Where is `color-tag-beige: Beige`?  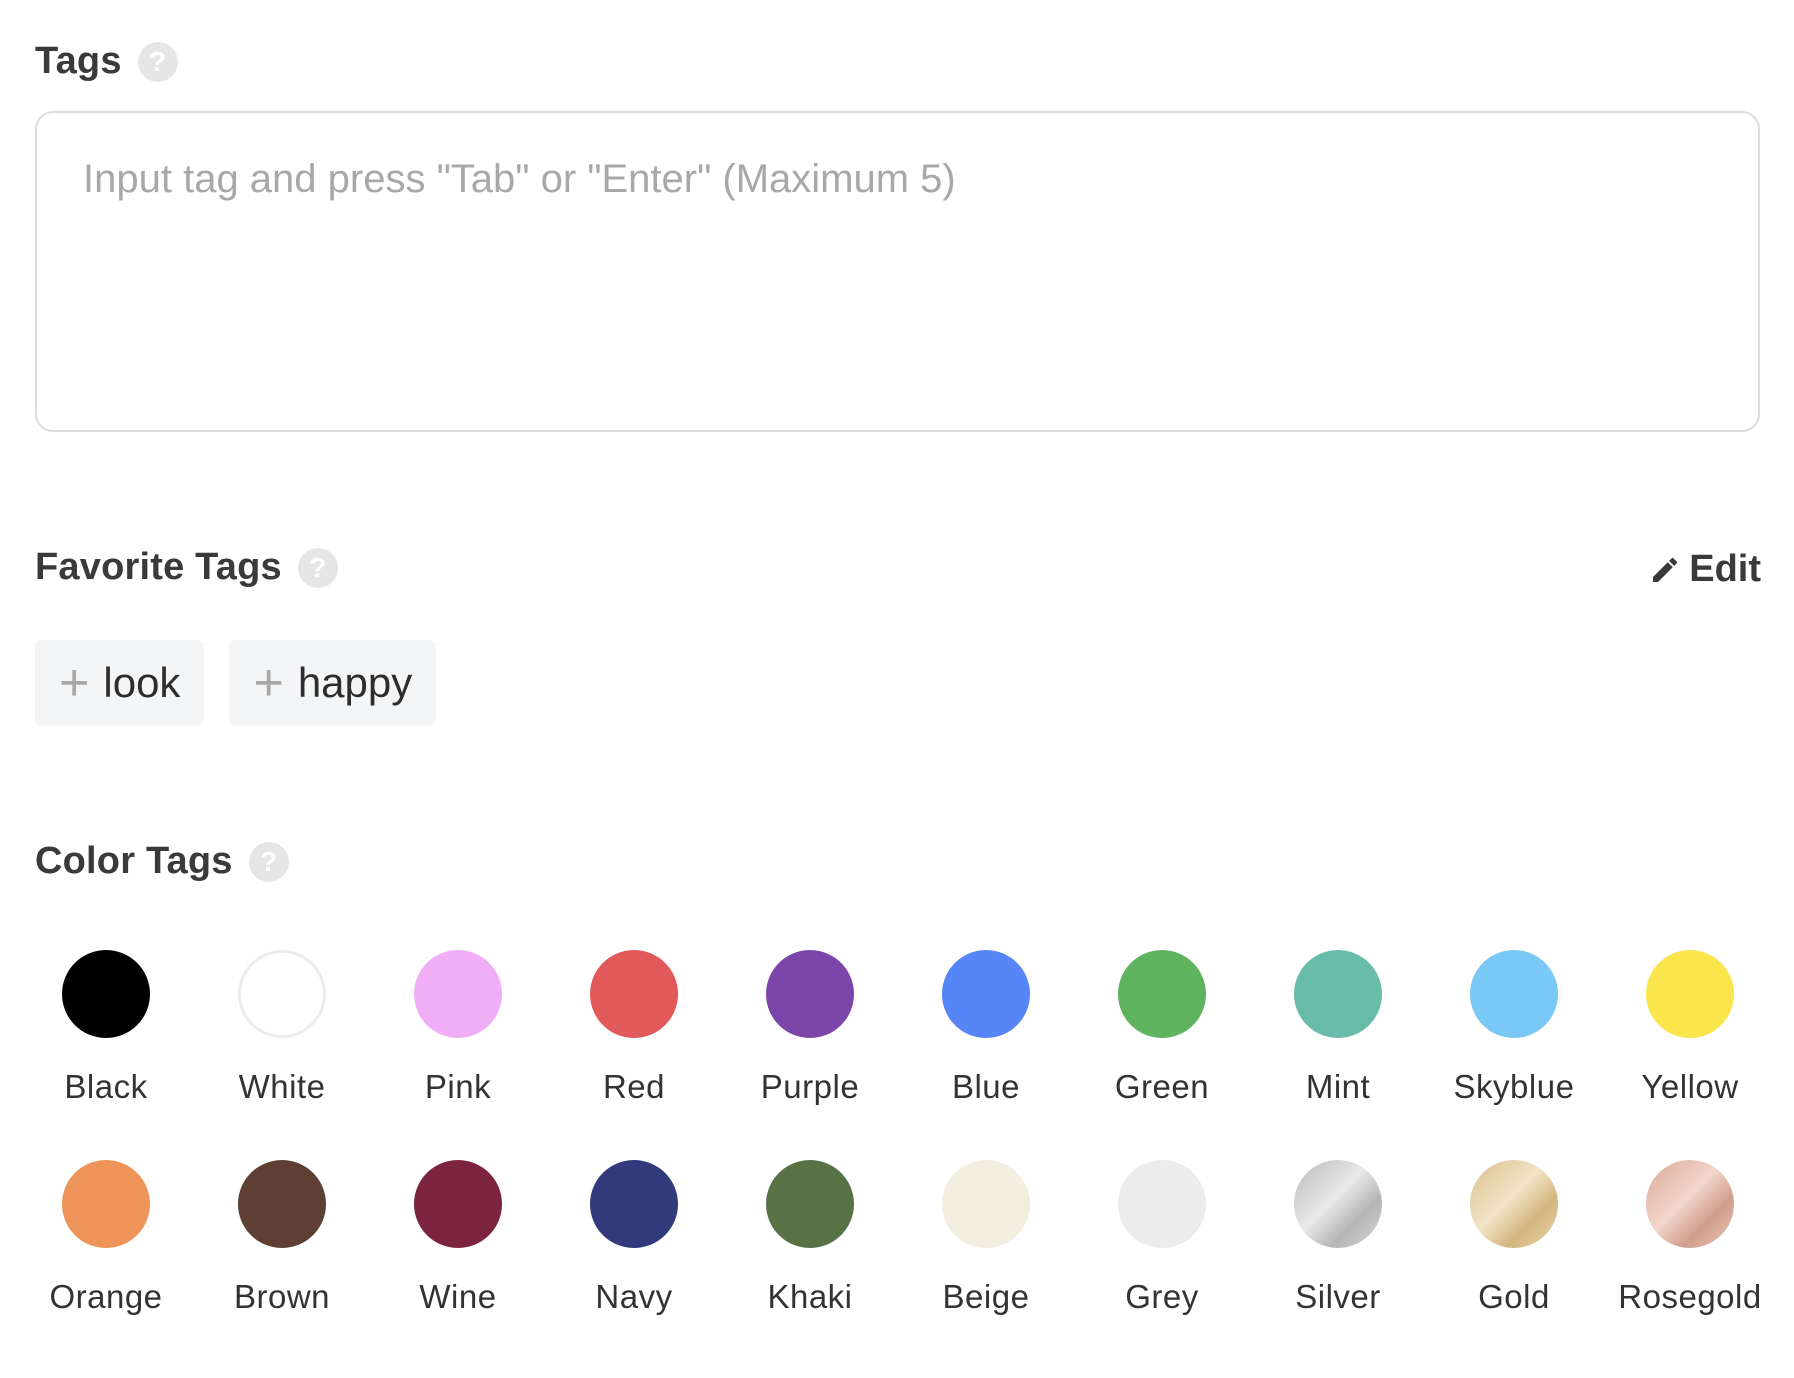 color-tag-beige: Beige is located at coordinates (986, 1238).